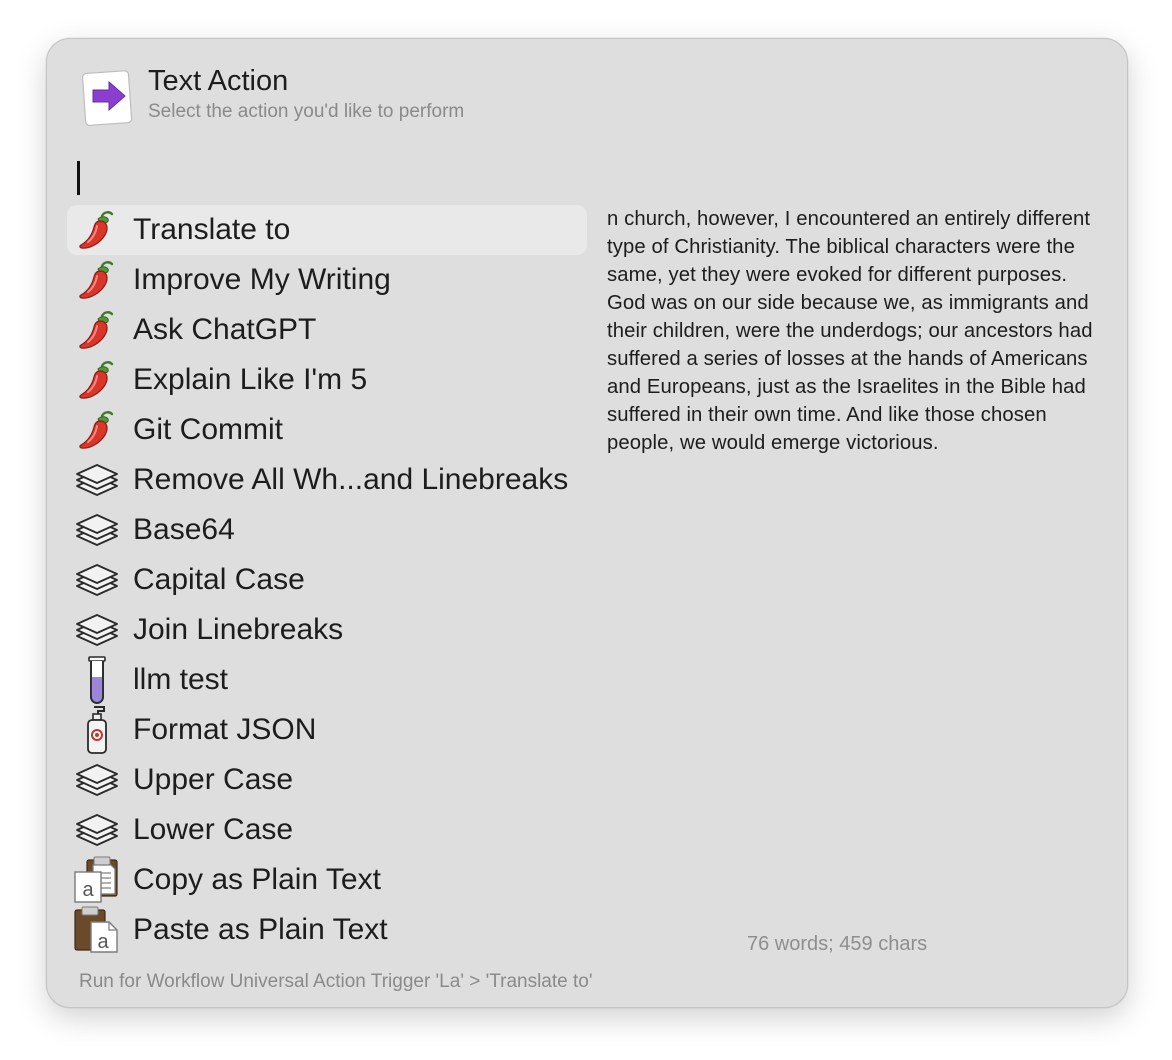 This screenshot has width=1172, height=1060. What do you see at coordinates (262, 279) in the screenshot?
I see `action-label: Improve My Writing` at bounding box center [262, 279].